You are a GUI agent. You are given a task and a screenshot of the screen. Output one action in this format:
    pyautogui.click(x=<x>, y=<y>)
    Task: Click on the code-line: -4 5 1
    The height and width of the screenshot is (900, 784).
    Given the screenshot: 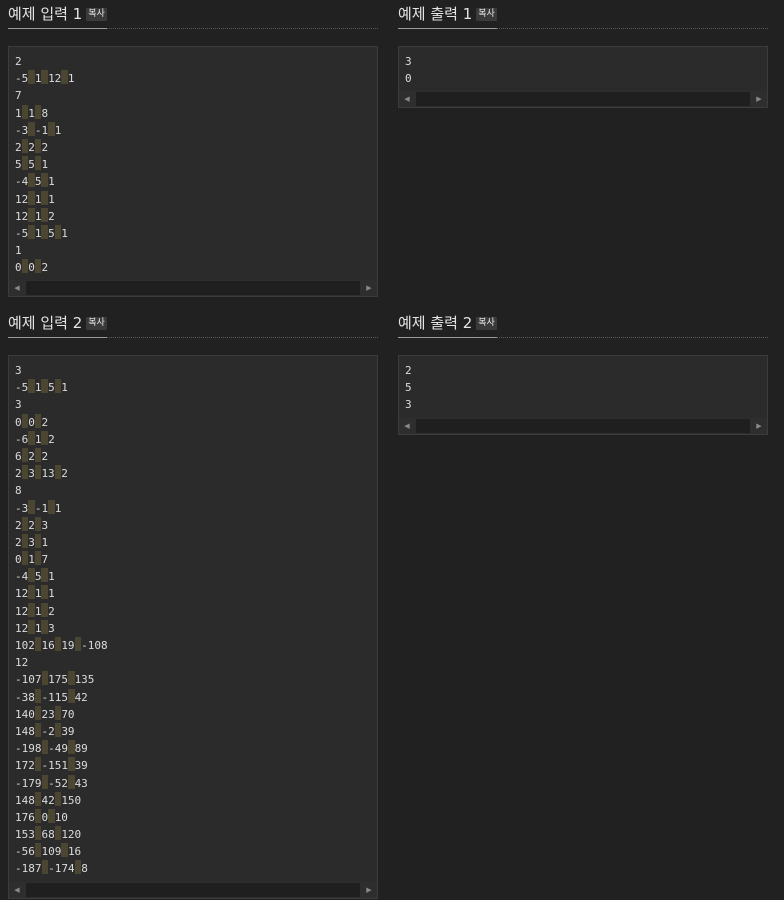 What is the action you would take?
    pyautogui.click(x=193, y=181)
    